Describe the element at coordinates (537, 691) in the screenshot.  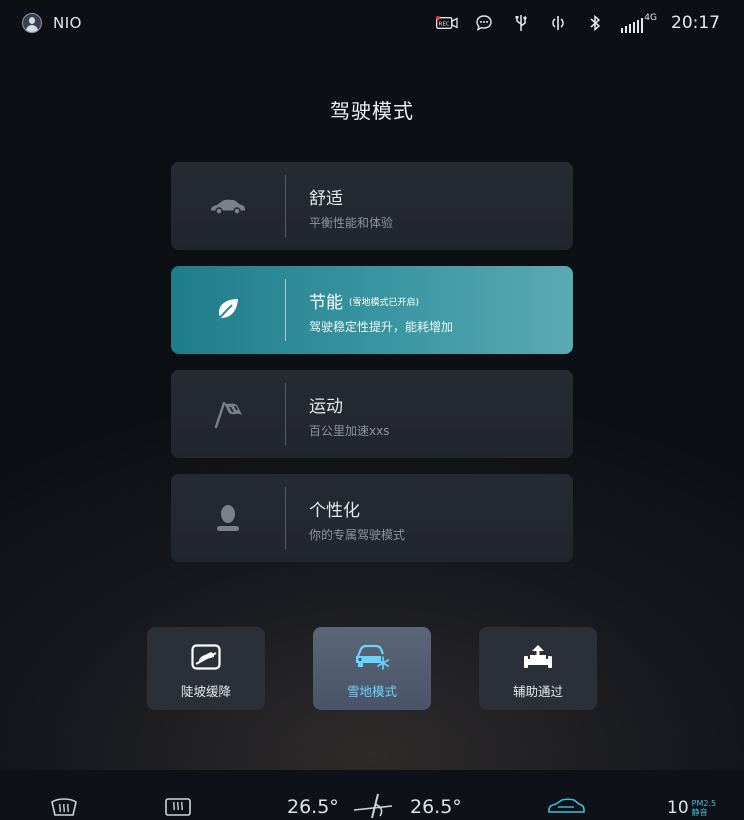
I see `quick-label: 辅助通过` at that location.